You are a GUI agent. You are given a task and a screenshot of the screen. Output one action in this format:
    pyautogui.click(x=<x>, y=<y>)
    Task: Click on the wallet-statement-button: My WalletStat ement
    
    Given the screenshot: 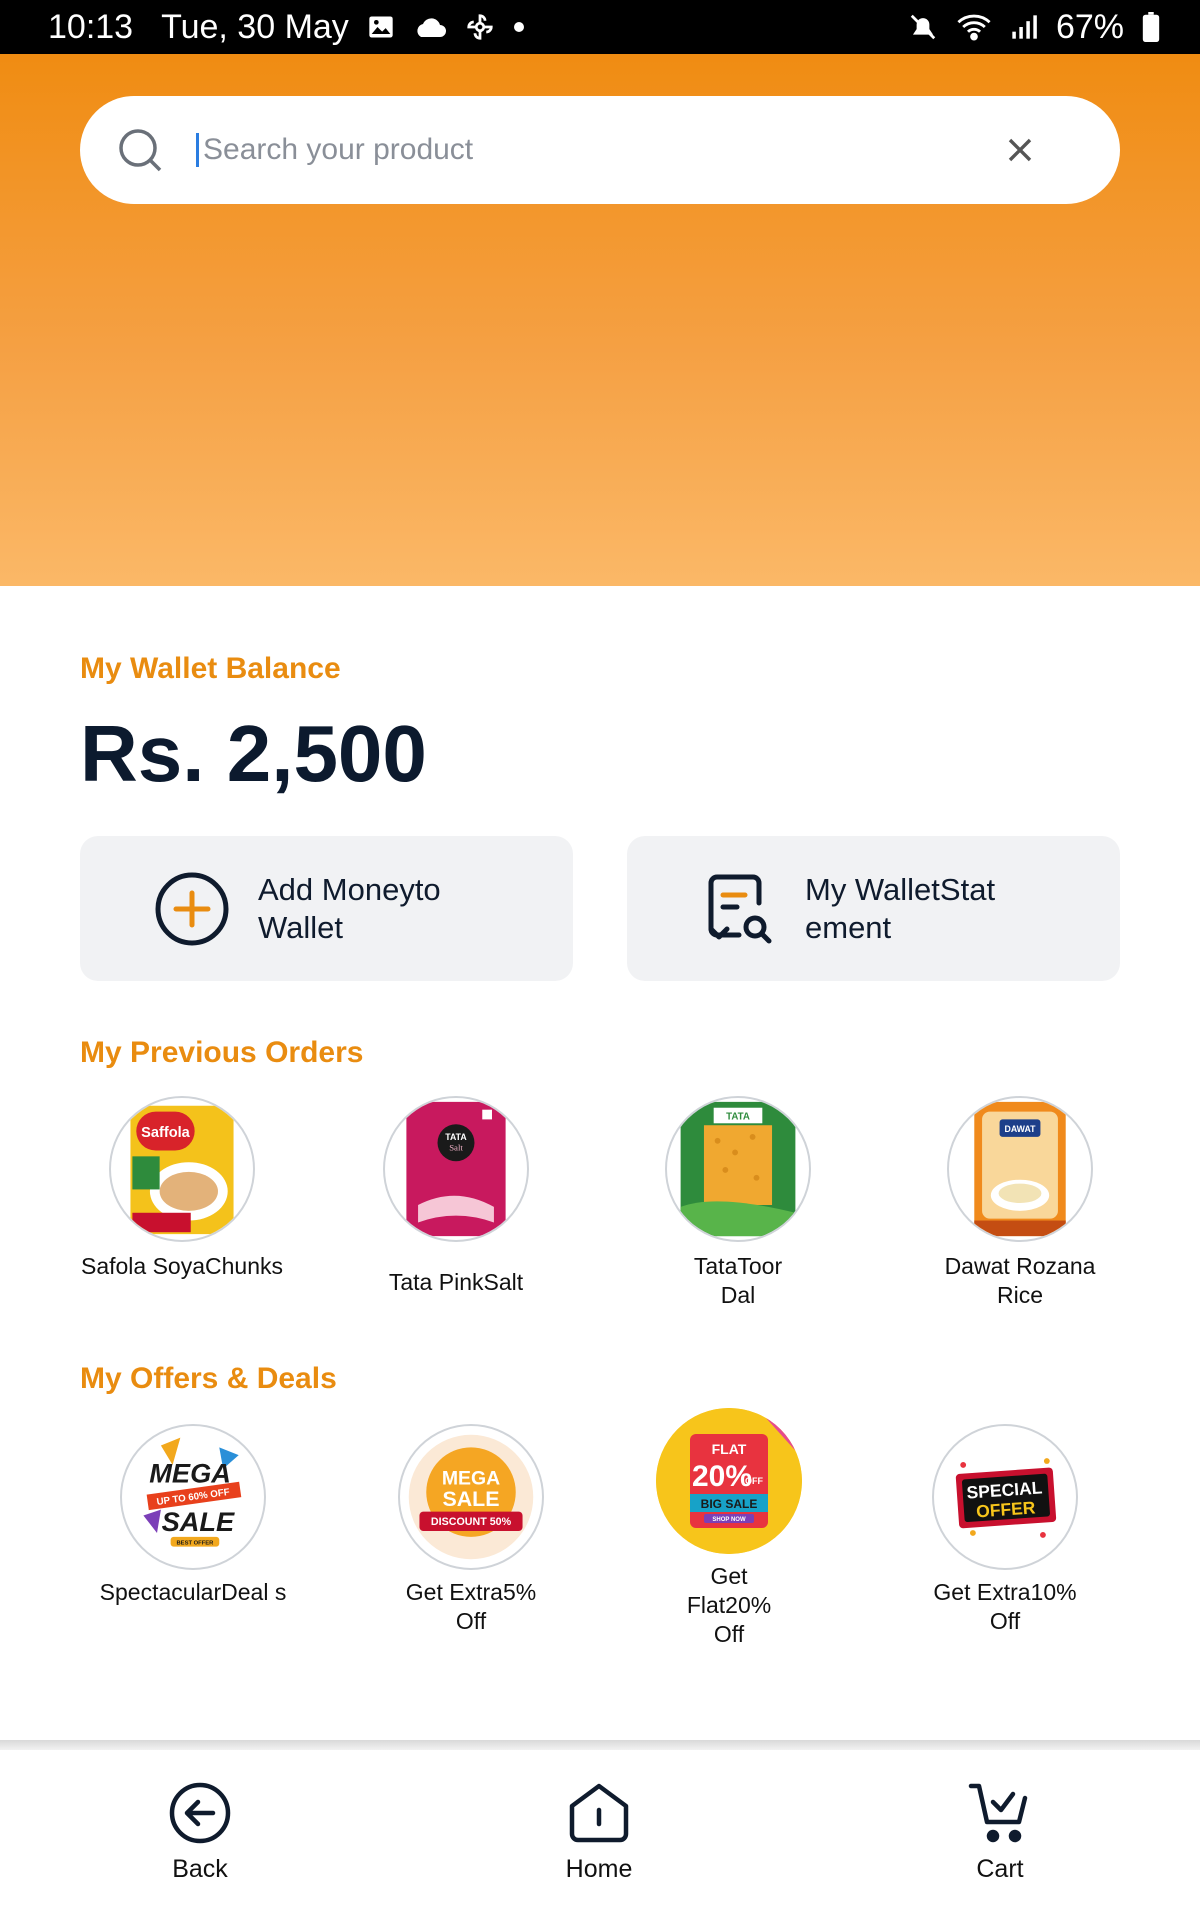 What is the action you would take?
    pyautogui.click(x=873, y=908)
    